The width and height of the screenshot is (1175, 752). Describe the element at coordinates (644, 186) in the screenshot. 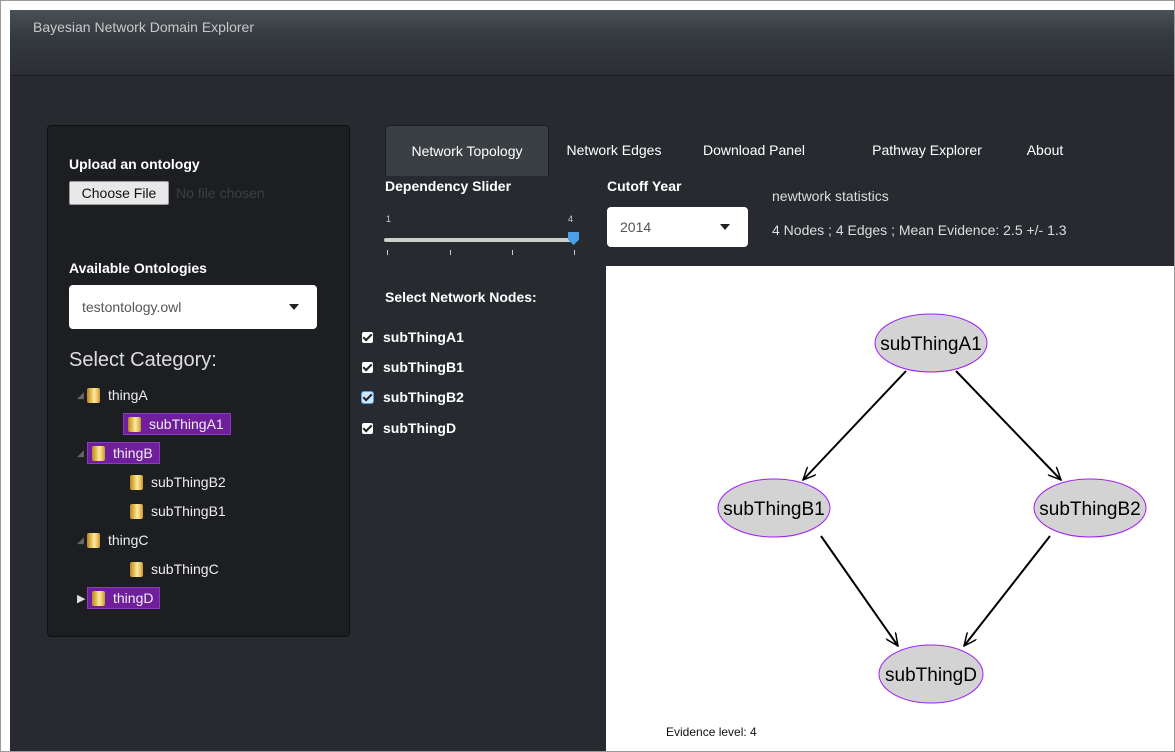

I see `cutoff-label: Cutoff Year` at that location.